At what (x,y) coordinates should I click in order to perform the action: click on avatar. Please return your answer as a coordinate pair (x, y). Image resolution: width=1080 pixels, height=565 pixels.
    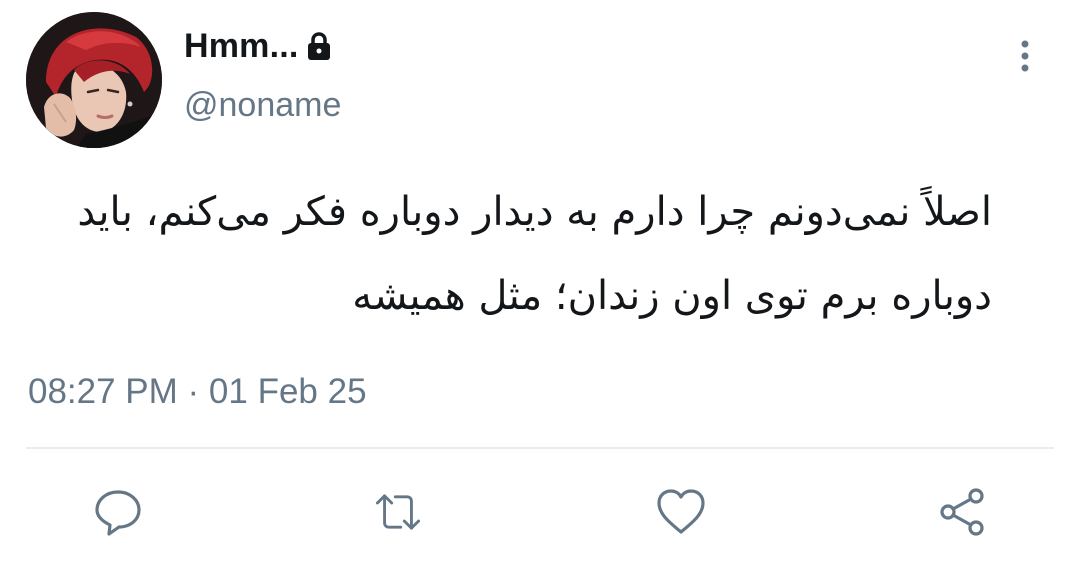
    Looking at the image, I should click on (94, 80).